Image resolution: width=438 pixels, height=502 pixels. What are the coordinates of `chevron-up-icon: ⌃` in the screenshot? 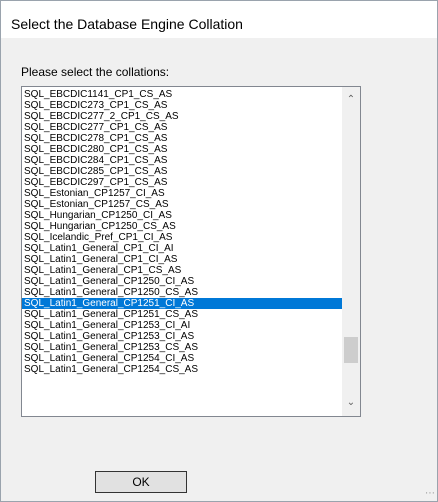 It's located at (351, 100).